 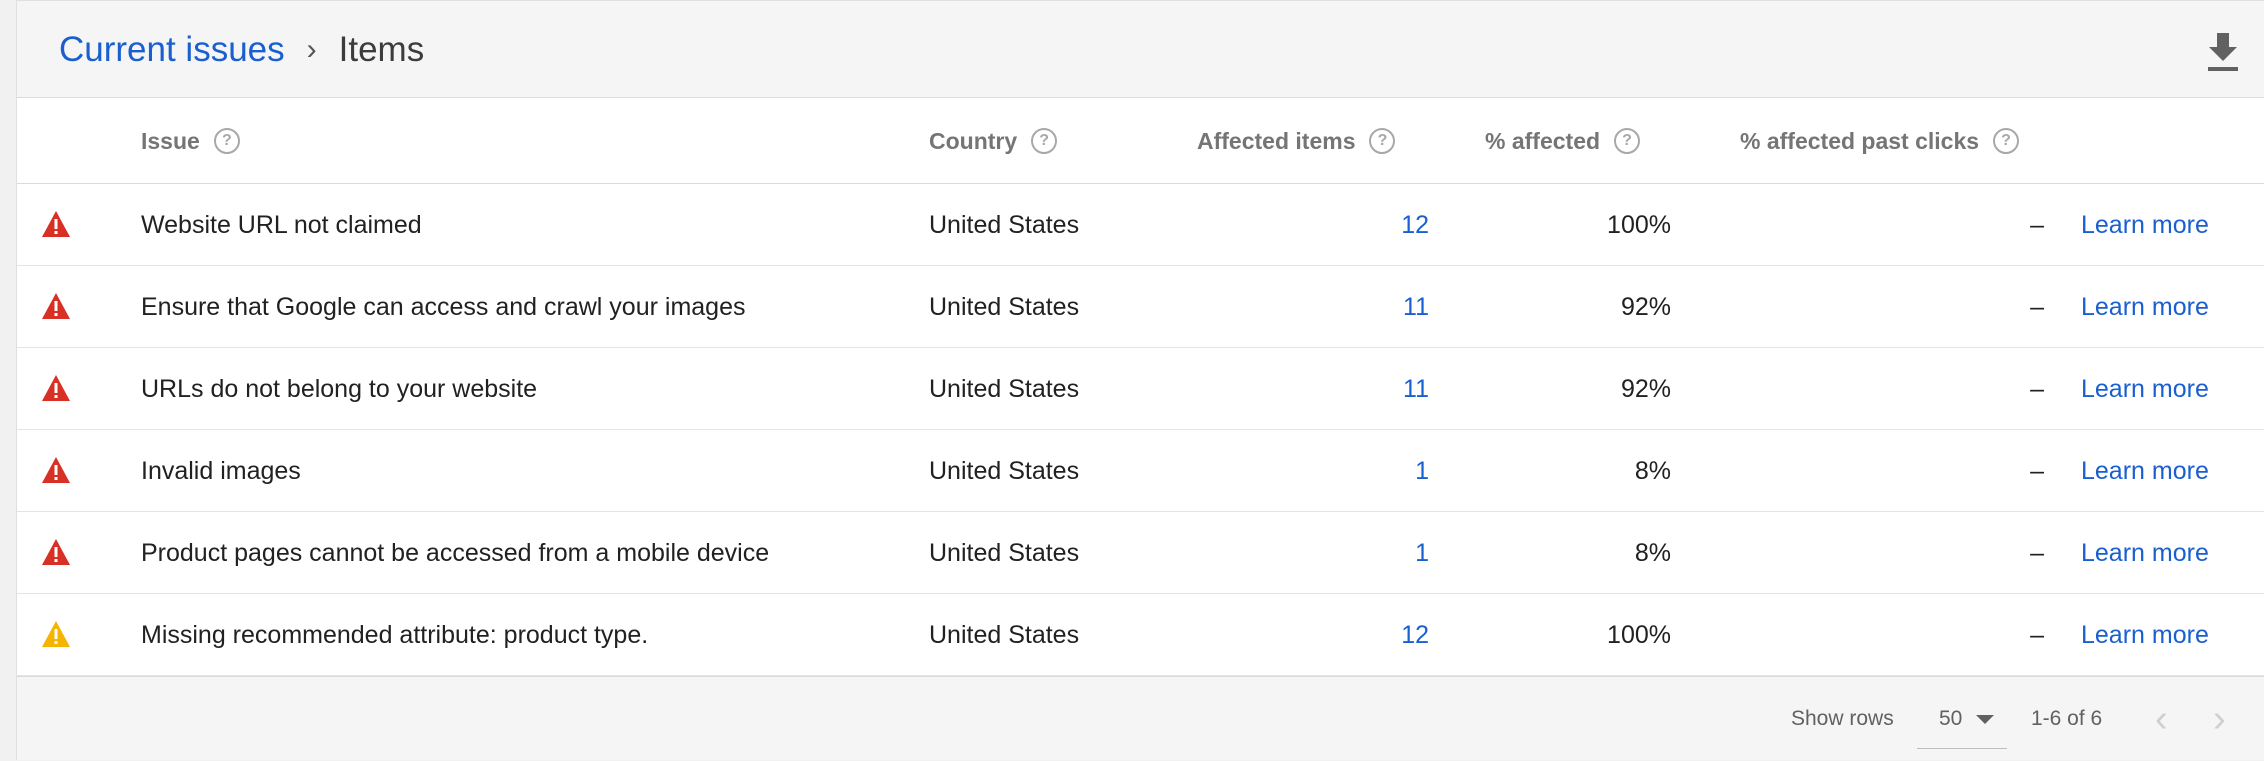 I want to click on warning-icon, so click(x=56, y=634).